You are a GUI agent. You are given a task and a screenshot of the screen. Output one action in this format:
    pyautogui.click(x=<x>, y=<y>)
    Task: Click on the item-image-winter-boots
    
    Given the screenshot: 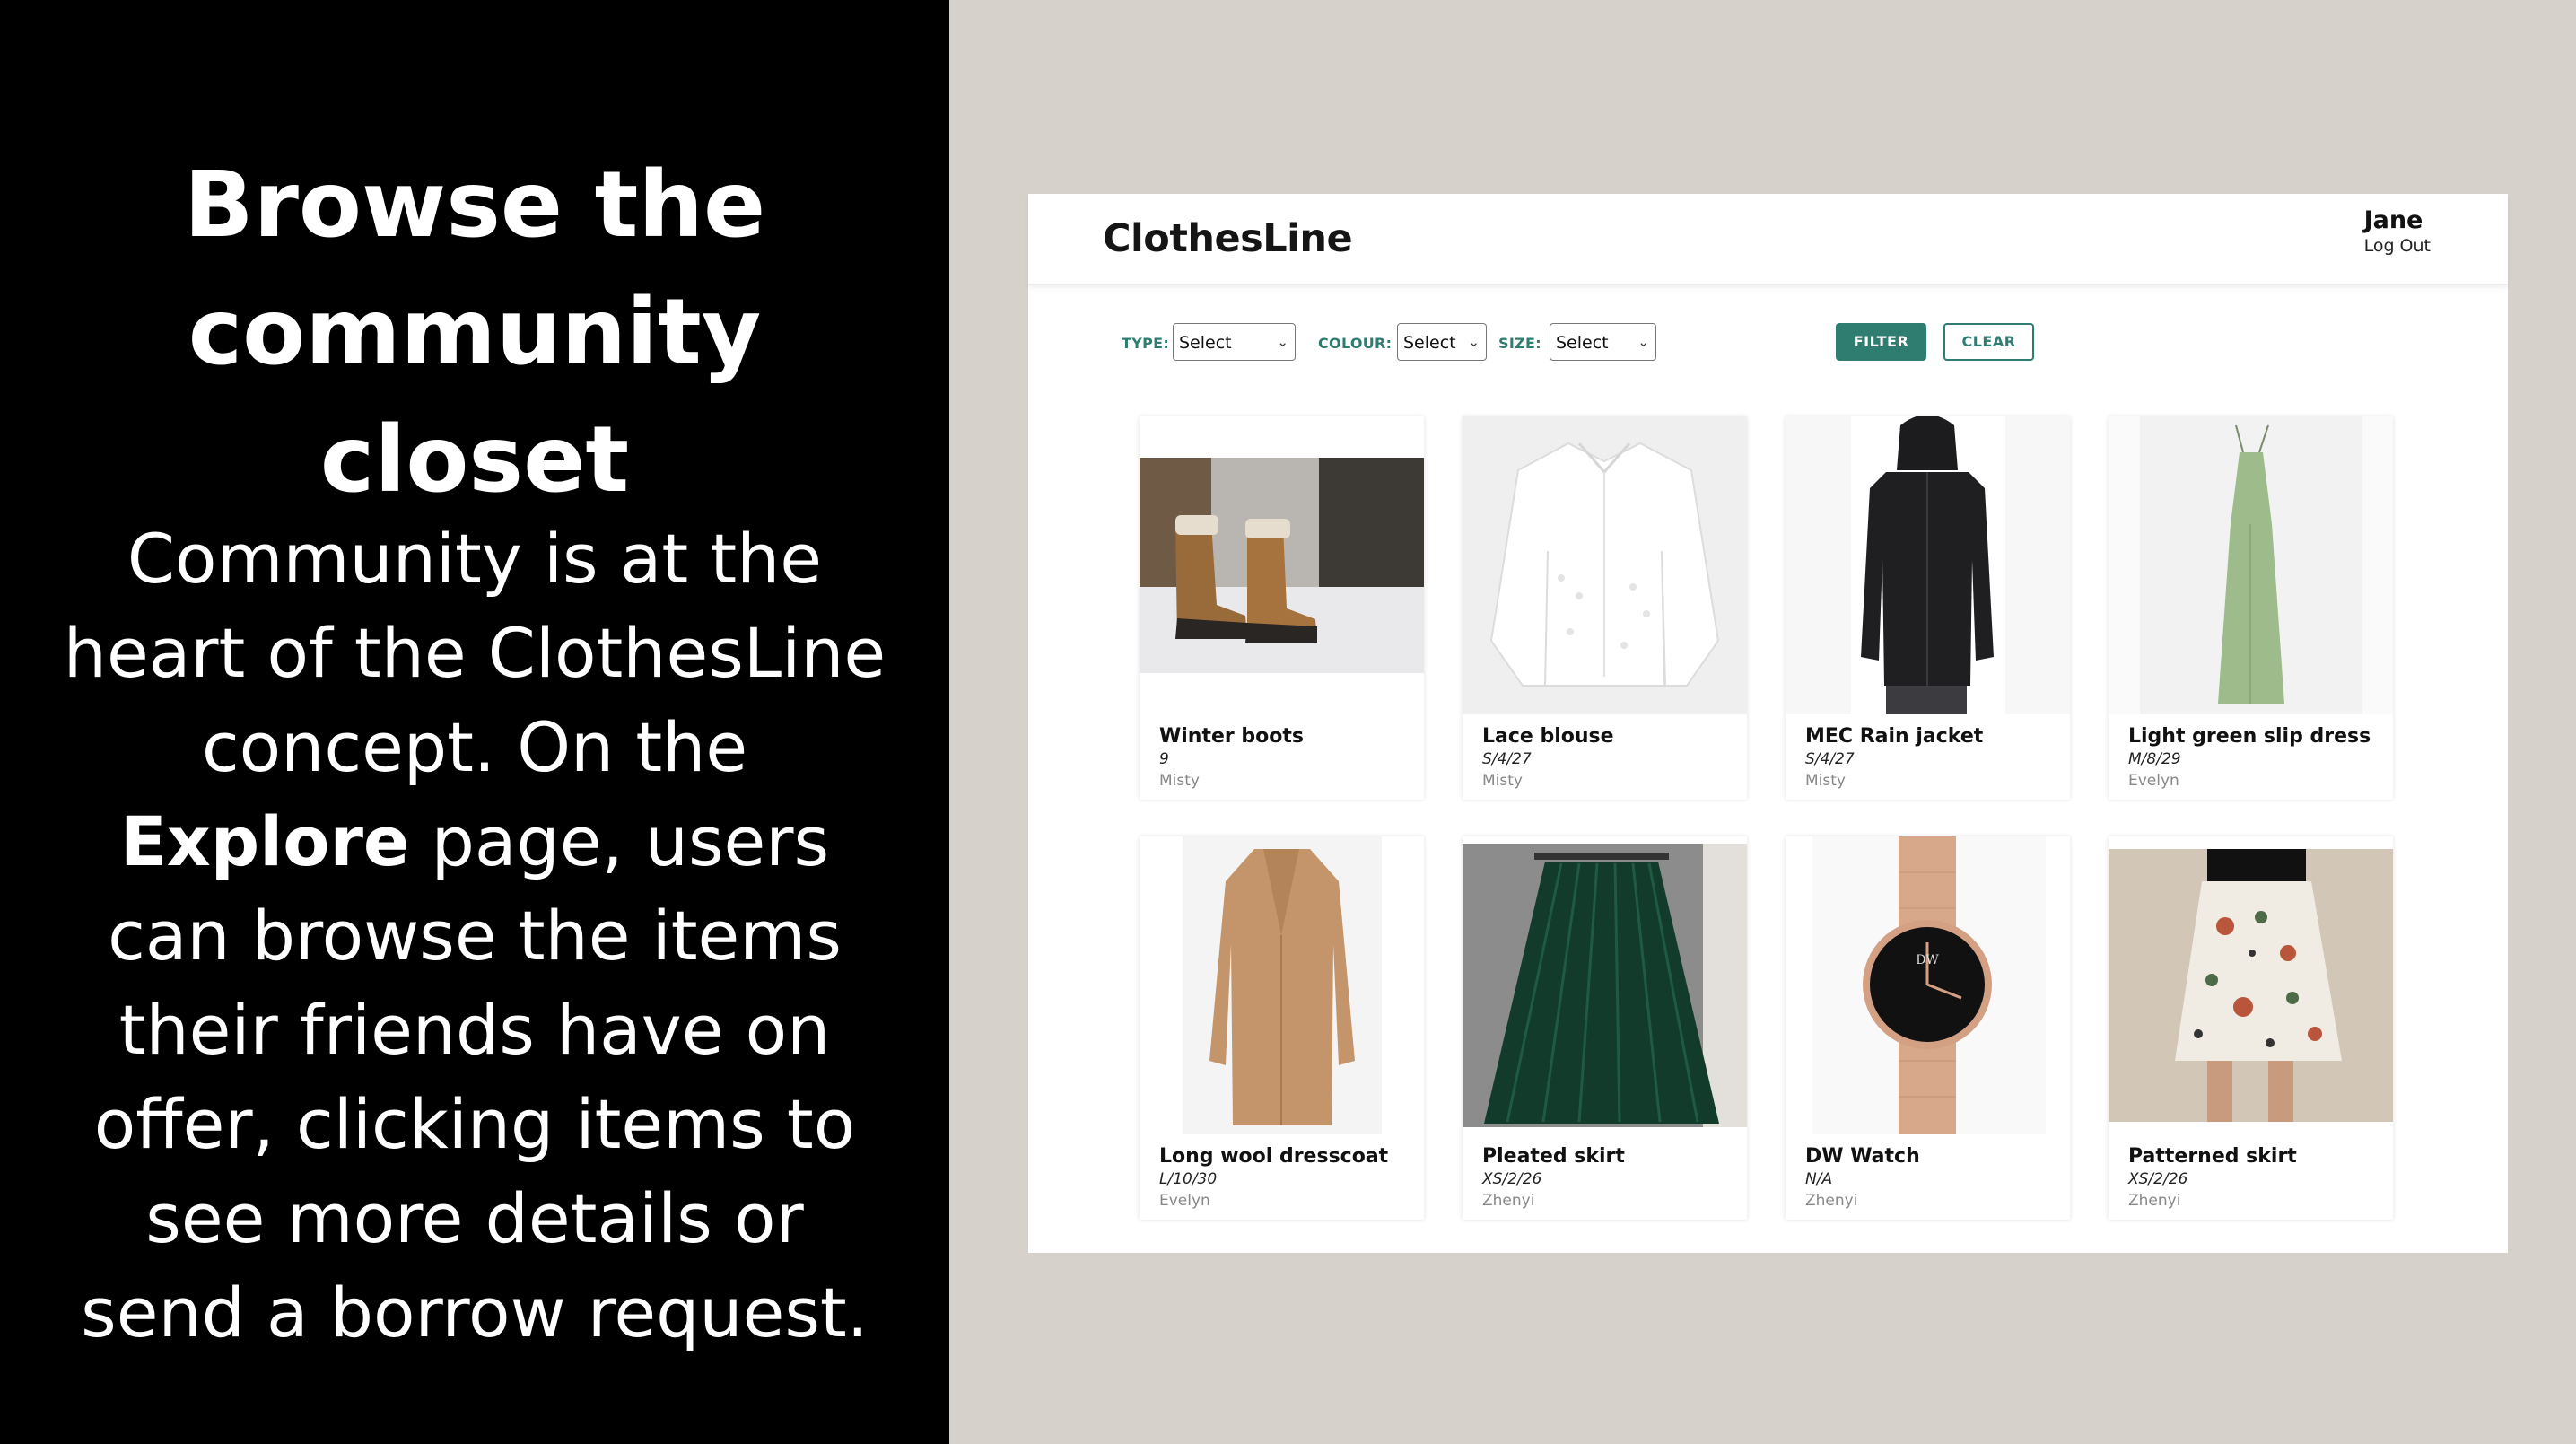 What is the action you would take?
    pyautogui.click(x=1282, y=565)
    